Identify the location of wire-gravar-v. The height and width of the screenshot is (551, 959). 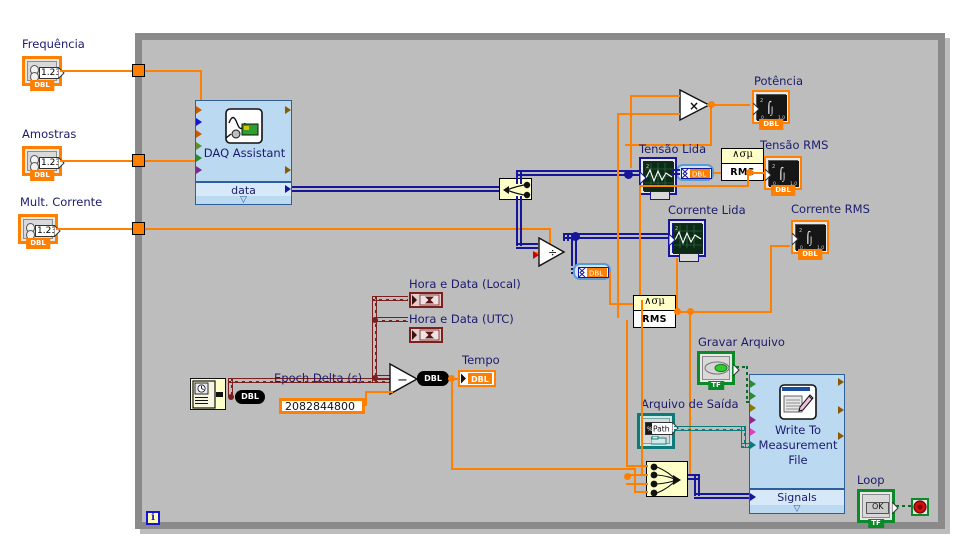
(747, 384).